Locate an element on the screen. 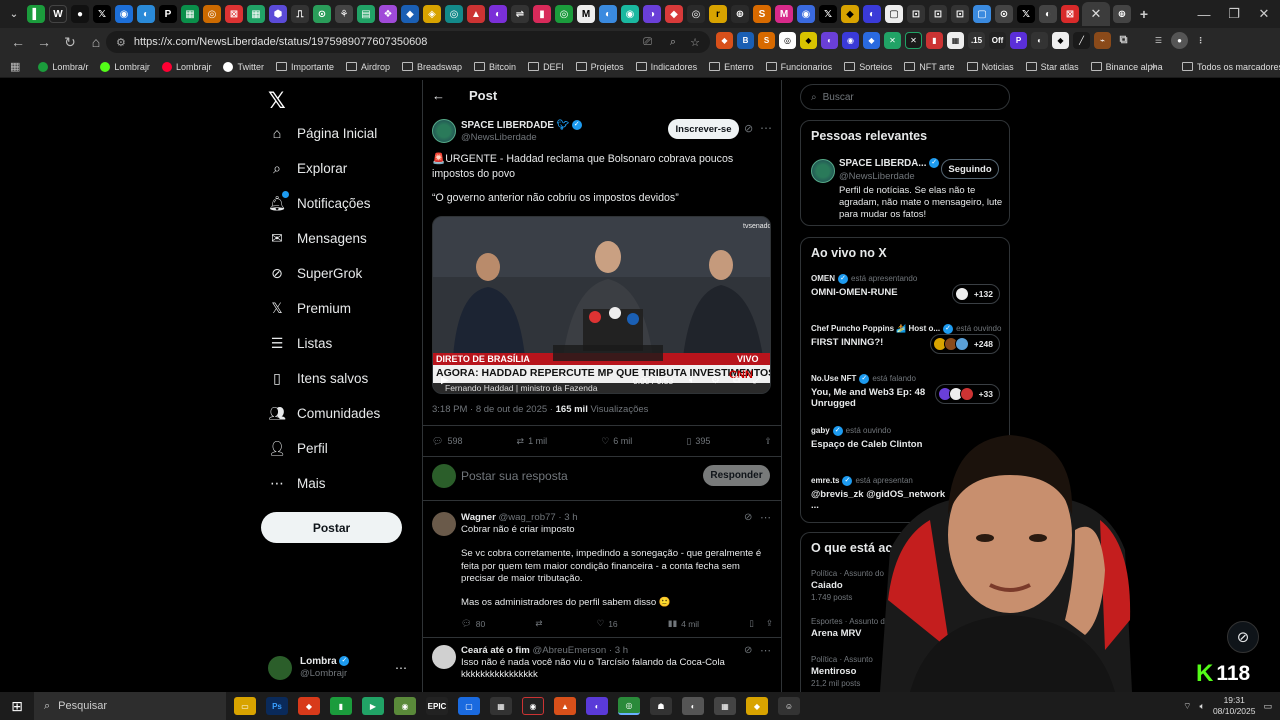  tab-favicon: ◈ is located at coordinates (432, 14).